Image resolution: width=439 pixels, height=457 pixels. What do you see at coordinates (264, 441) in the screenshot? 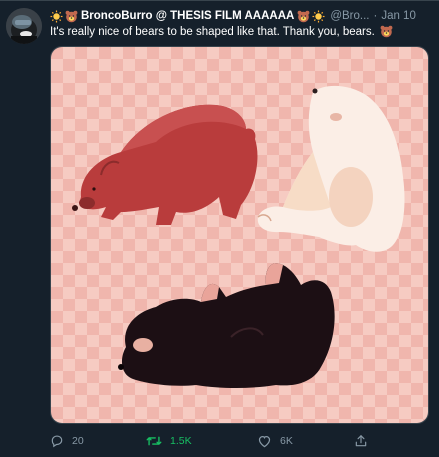
I see `heart-icon` at bounding box center [264, 441].